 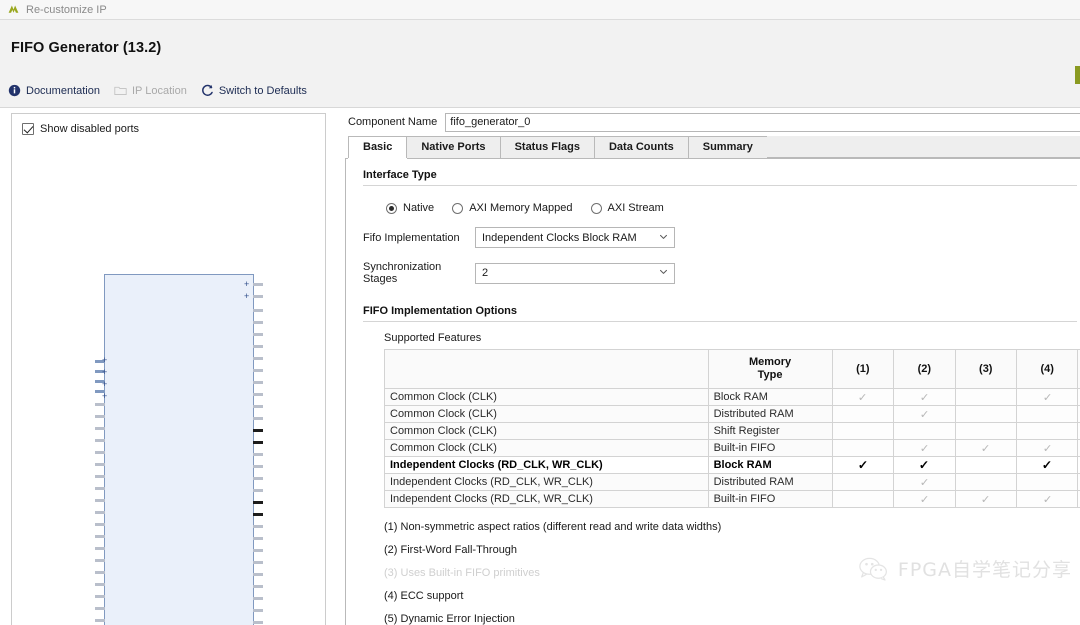 I want to click on col-4: (4), so click(x=1047, y=369).